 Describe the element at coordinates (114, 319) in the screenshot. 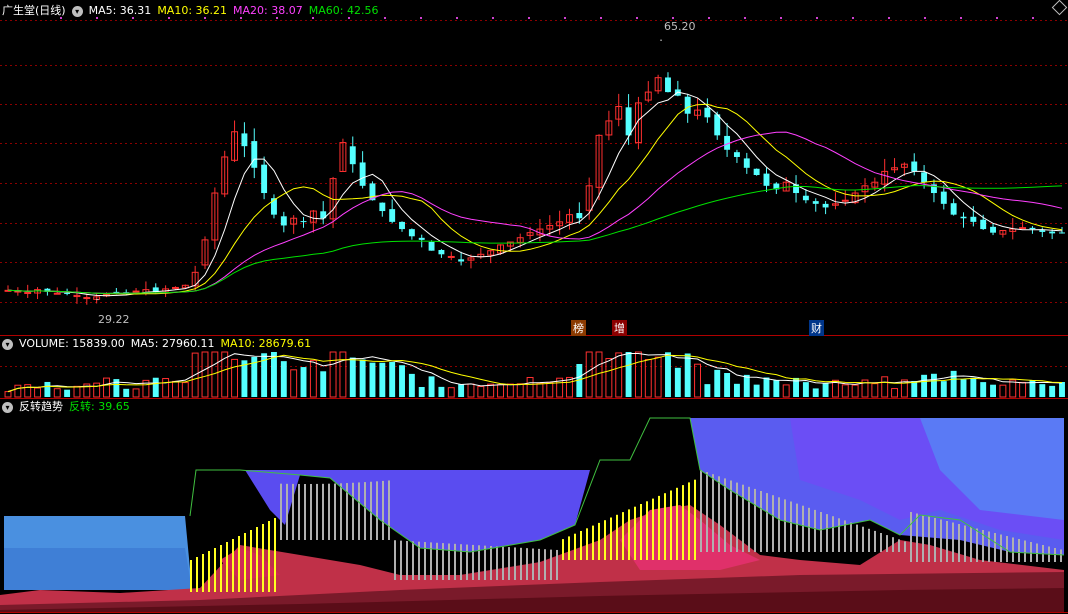

I see `low-price-label: 29.22` at that location.